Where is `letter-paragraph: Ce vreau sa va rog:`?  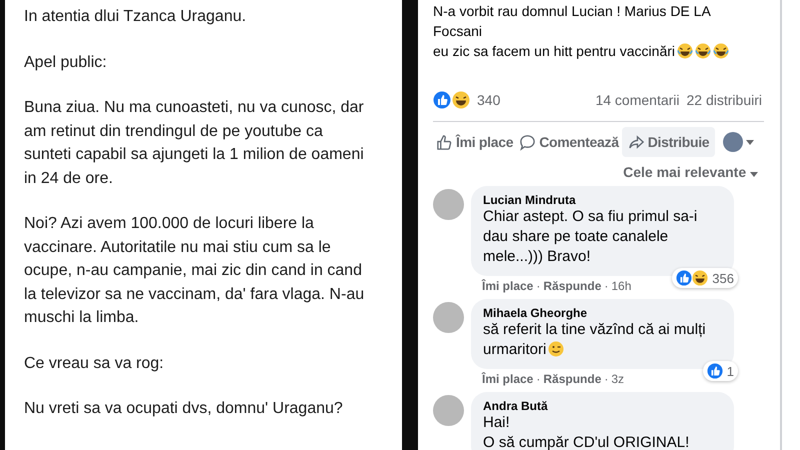
letter-paragraph: Ce vreau sa va rog: is located at coordinates (94, 364).